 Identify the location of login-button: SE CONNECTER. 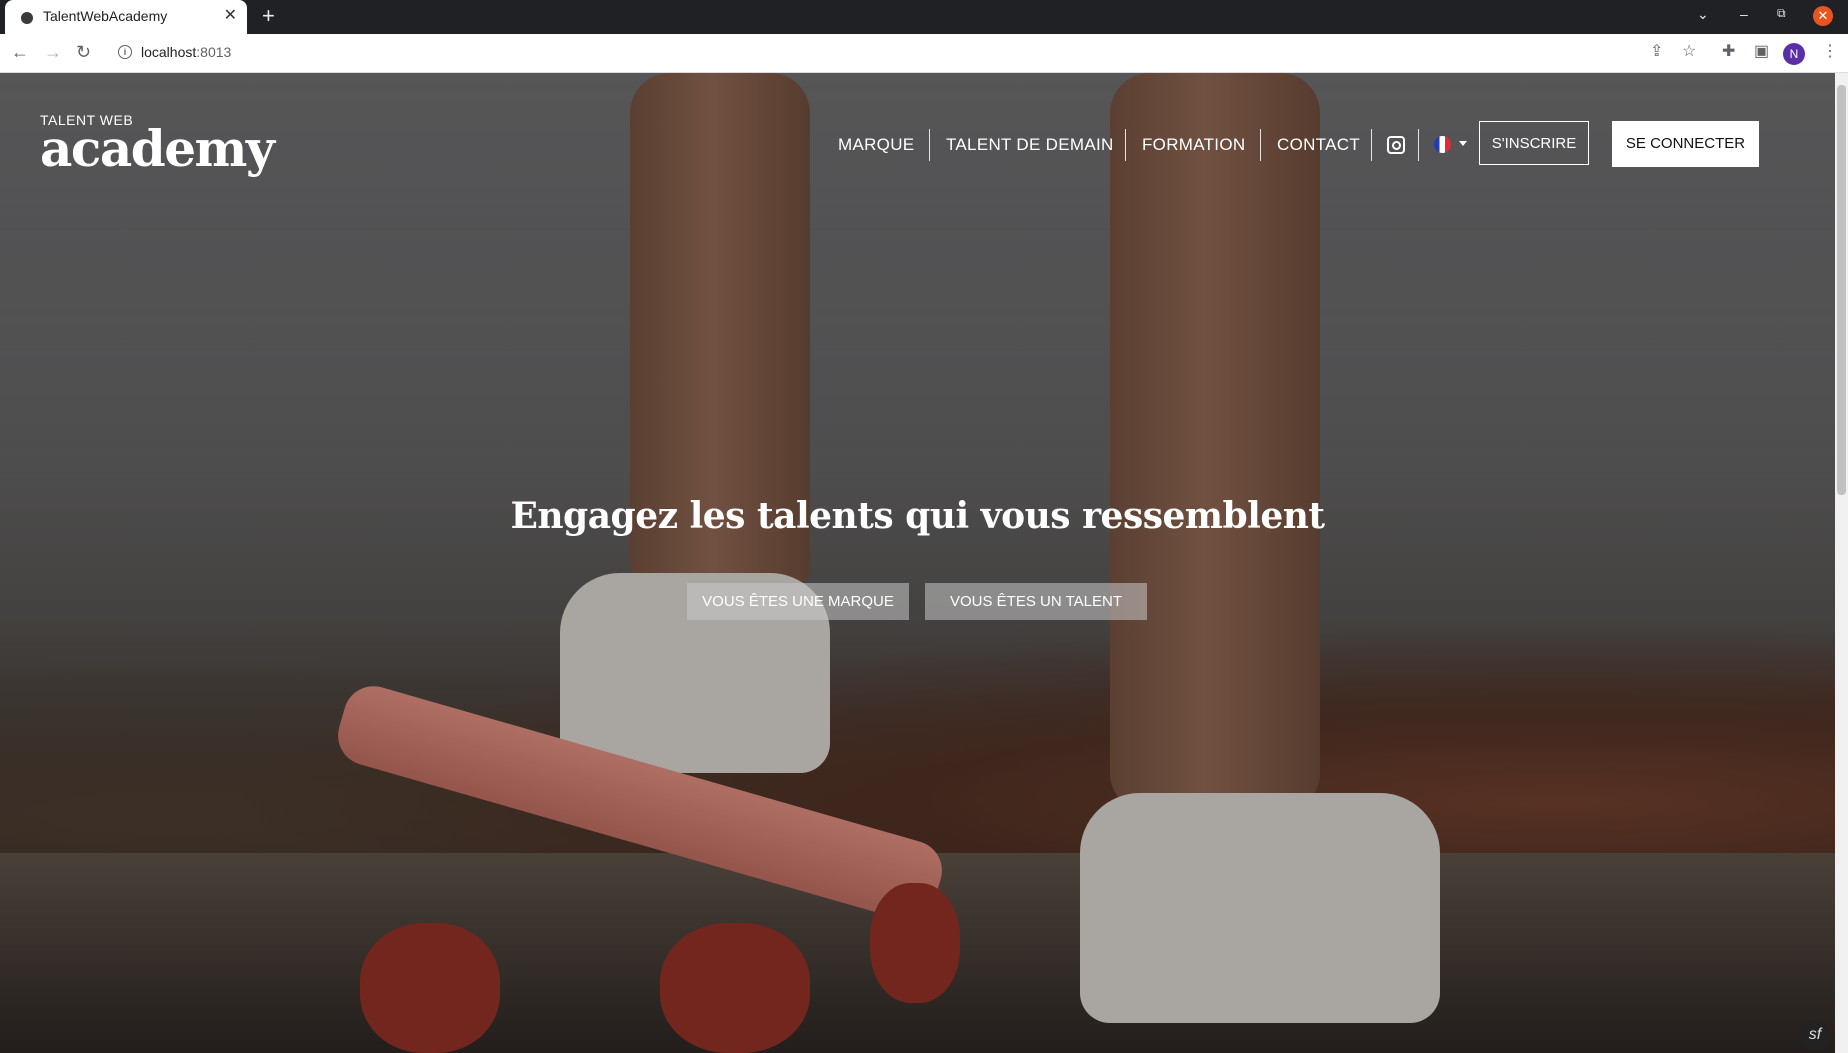
(1685, 144).